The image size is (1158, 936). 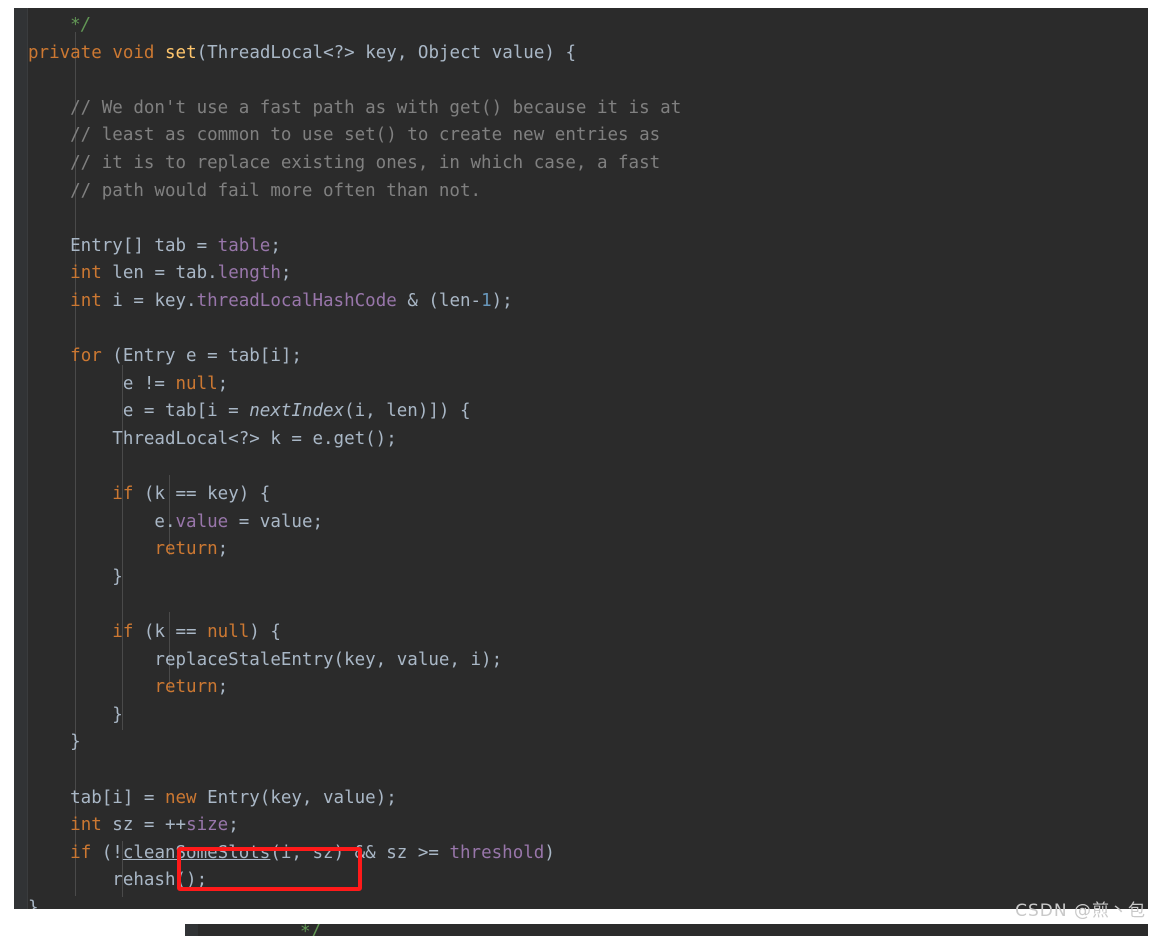 I want to click on code-line-32: rehash();, so click(x=588, y=881).